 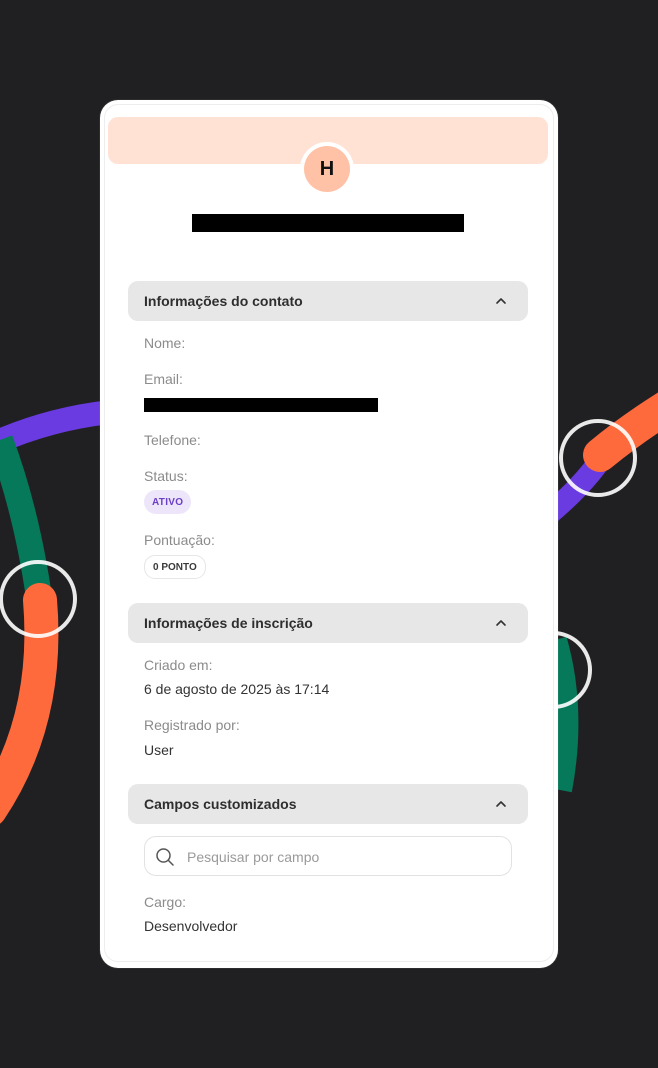 I want to click on created-label: Criado em:, so click(x=178, y=665).